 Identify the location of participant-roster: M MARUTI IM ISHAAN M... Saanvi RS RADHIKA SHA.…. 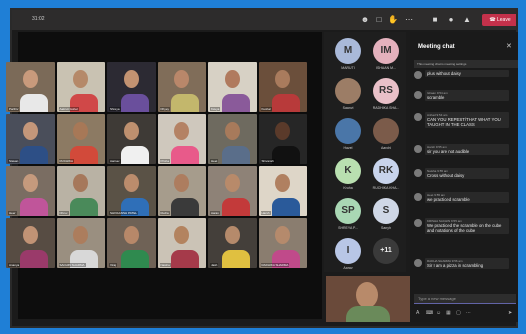
(365, 152).